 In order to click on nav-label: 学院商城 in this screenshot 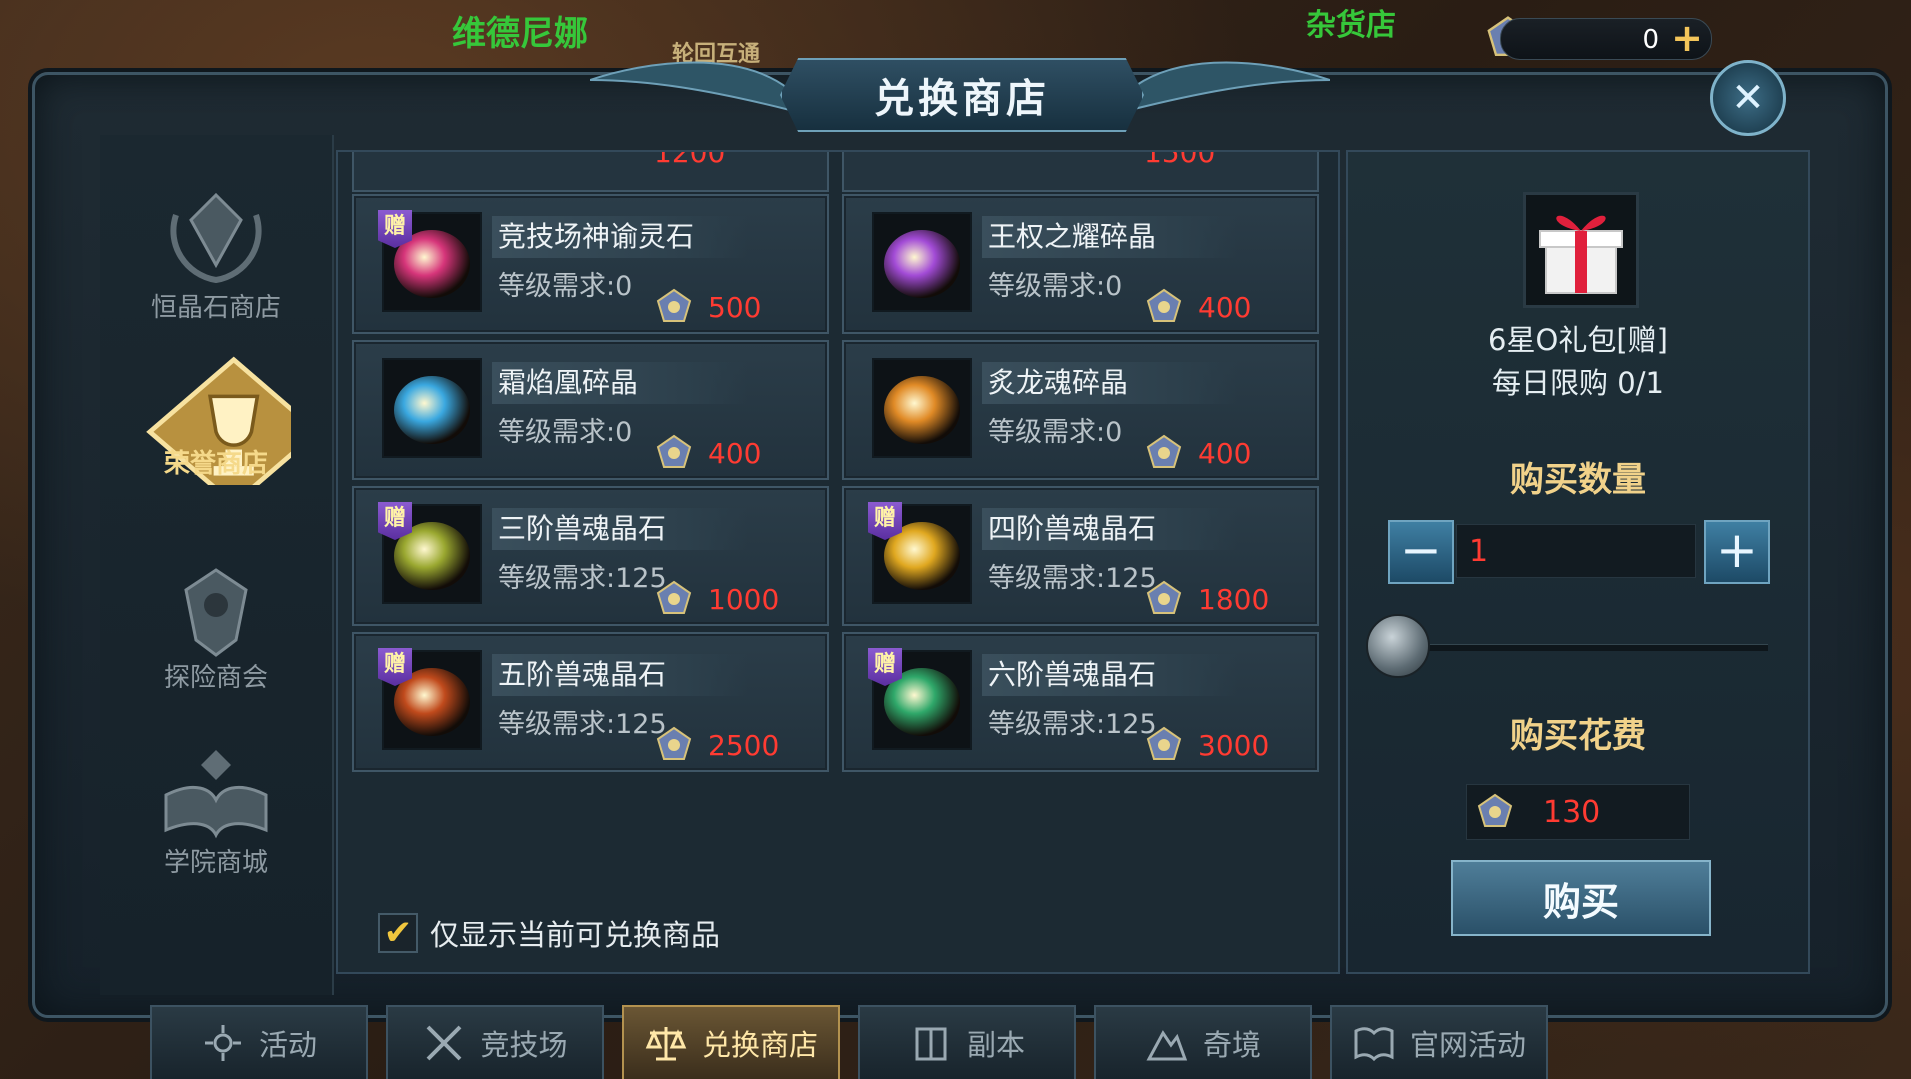, I will do `click(215, 863)`.